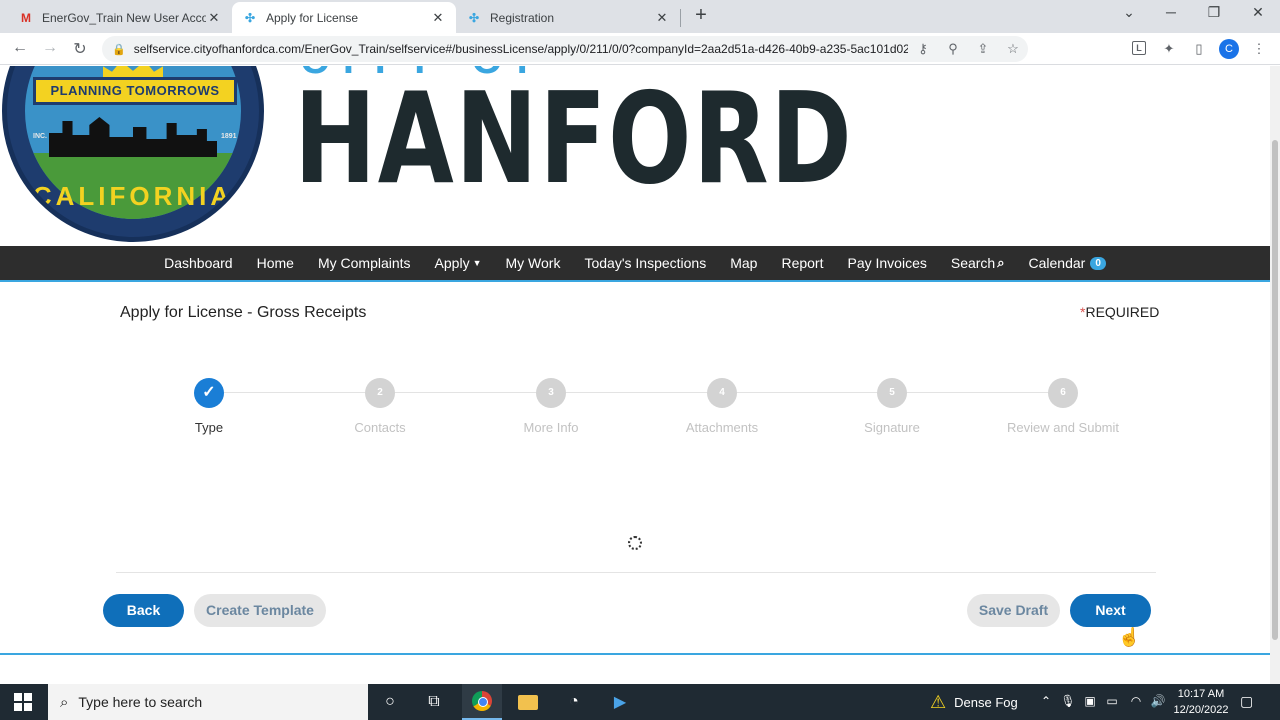 The image size is (1280, 720). Describe the element at coordinates (477, 263) in the screenshot. I see `caret-down-icon: ▼` at that location.